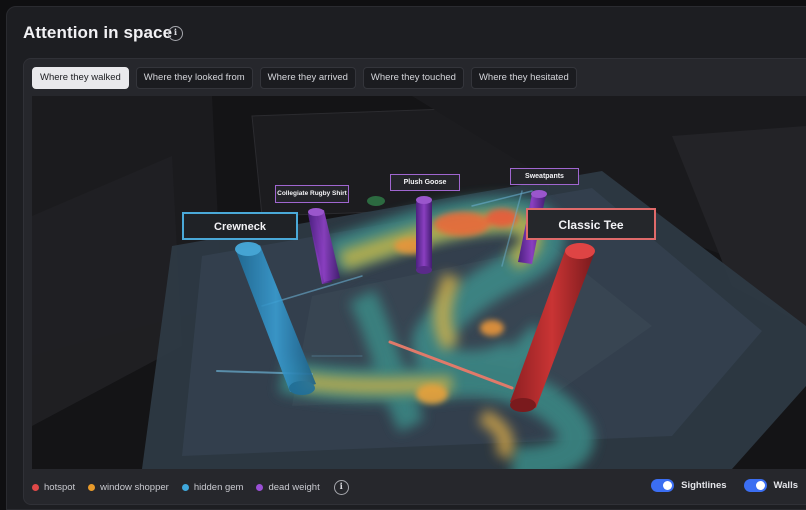  I want to click on entry-marker, so click(376, 201).